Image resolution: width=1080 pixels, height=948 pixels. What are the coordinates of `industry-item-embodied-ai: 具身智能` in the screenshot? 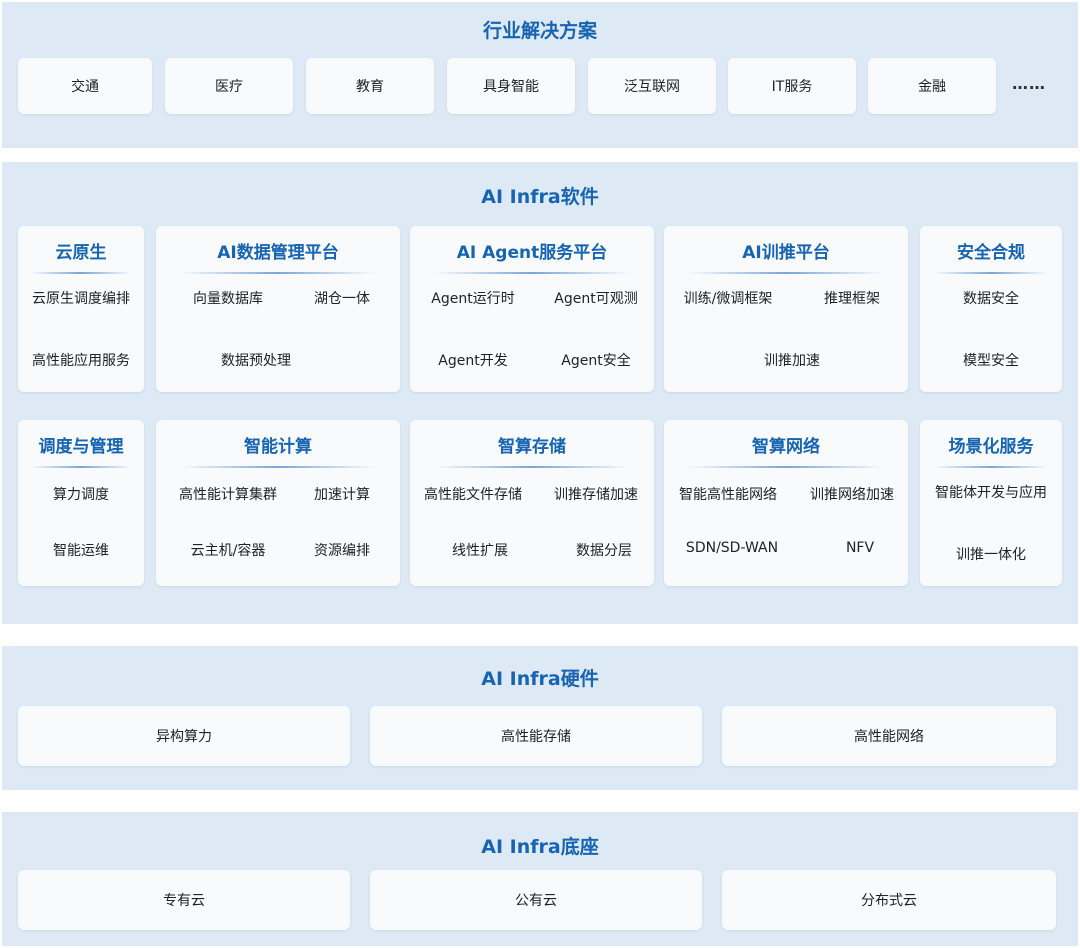 It's located at (511, 86).